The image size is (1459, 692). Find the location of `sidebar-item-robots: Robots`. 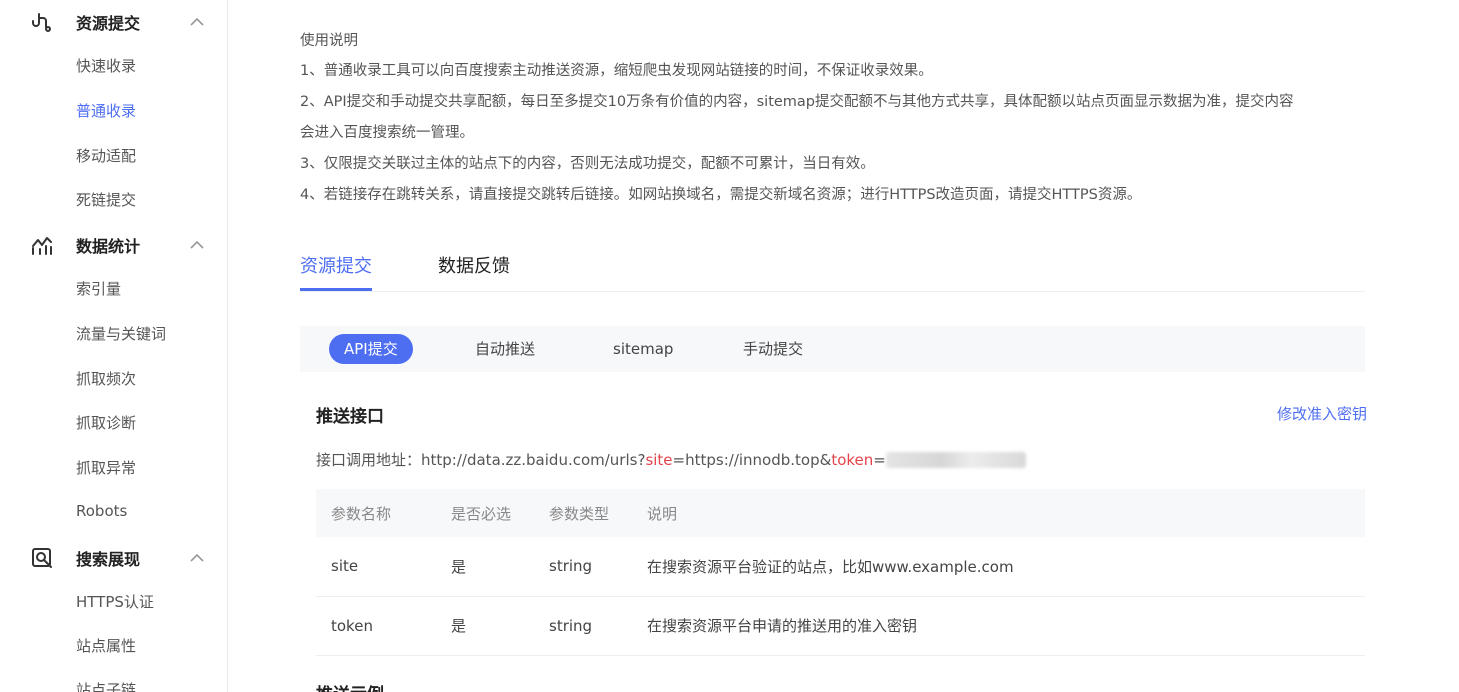

sidebar-item-robots: Robots is located at coordinates (101, 511).